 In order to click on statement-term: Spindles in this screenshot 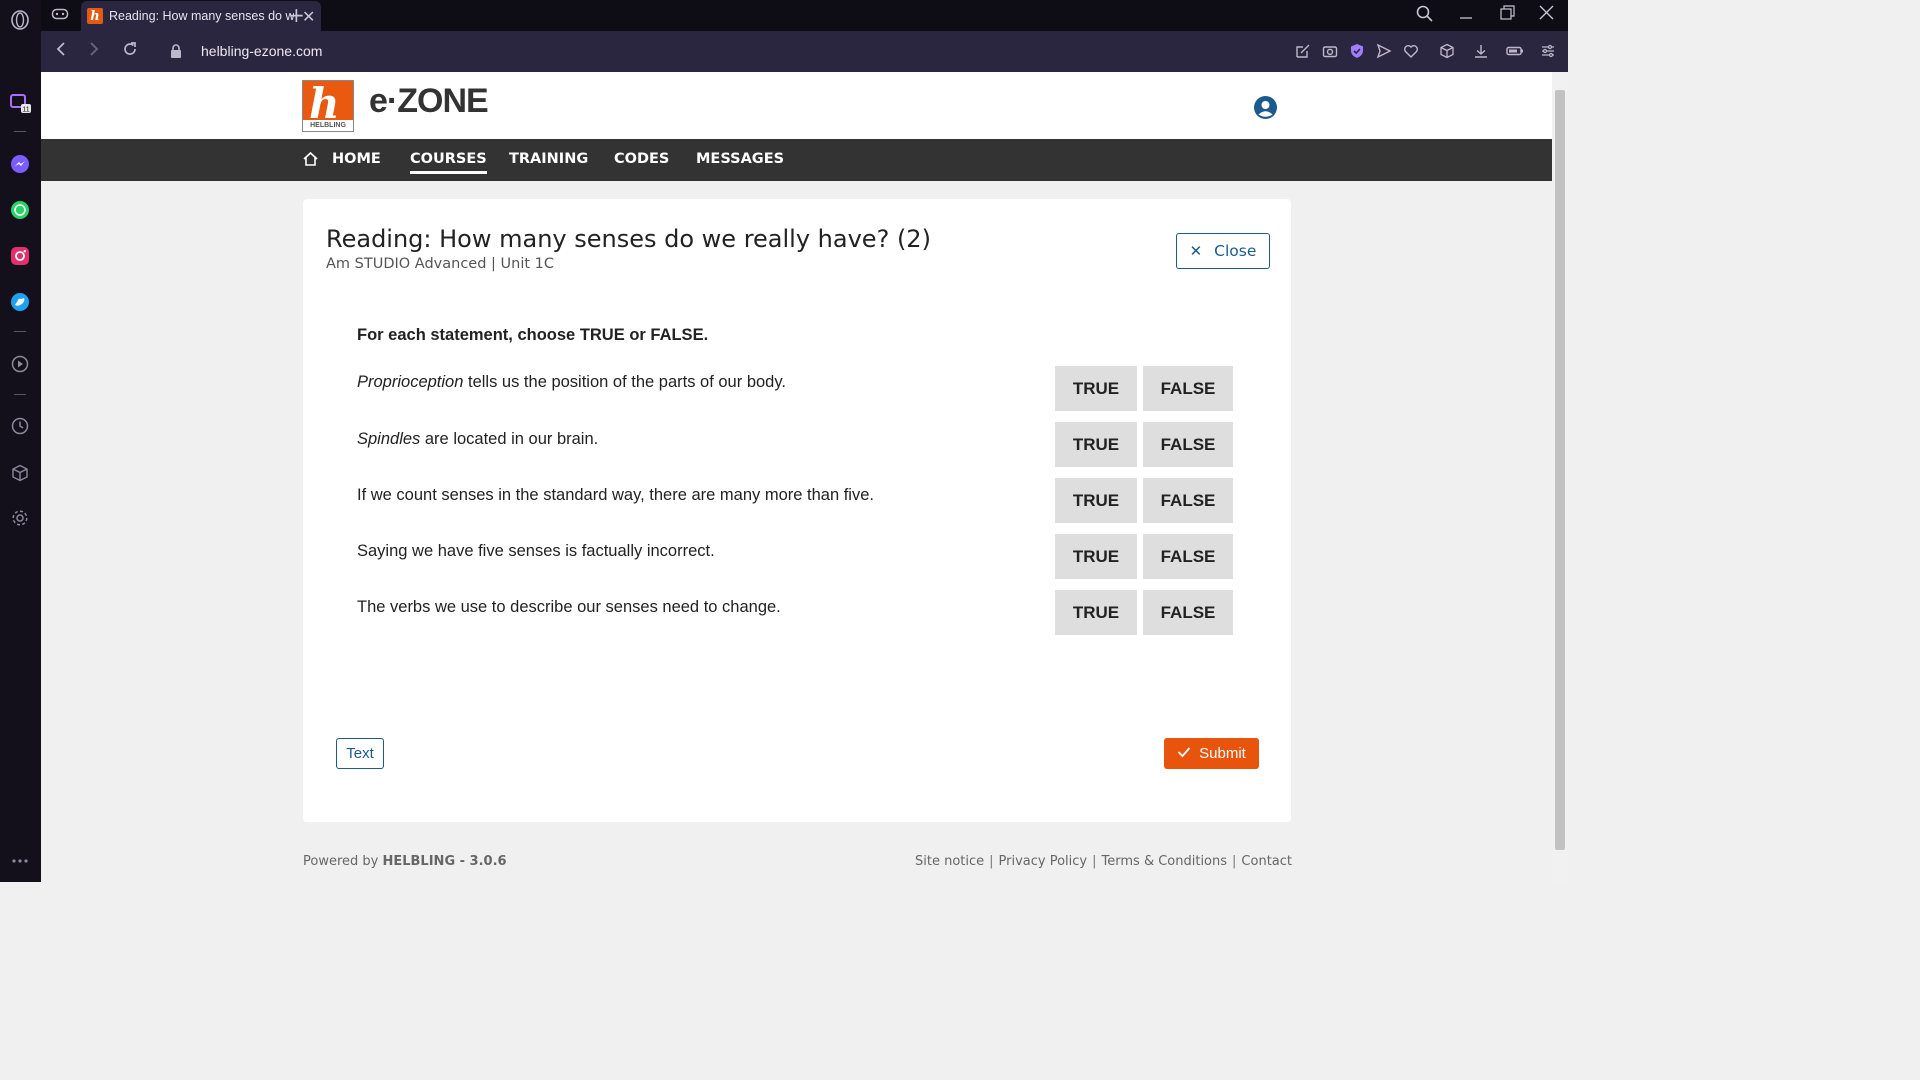, I will do `click(389, 439)`.